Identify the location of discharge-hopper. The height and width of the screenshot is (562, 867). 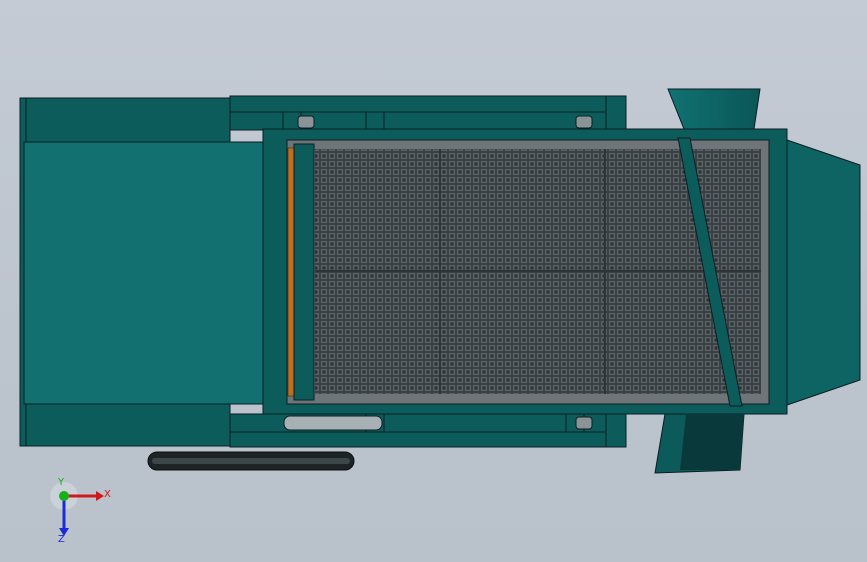
(823, 272).